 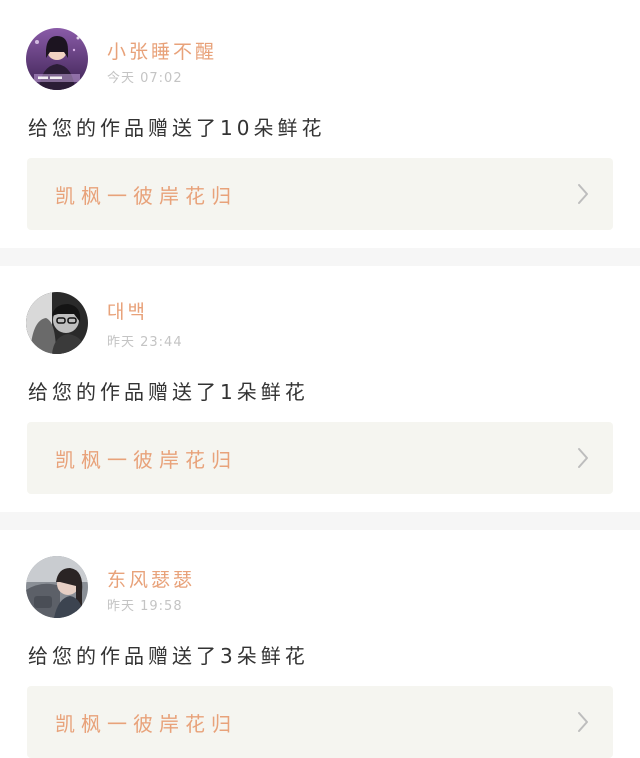 I want to click on gift-message: 给您的作品赠送了10朵鲜花, so click(x=177, y=128).